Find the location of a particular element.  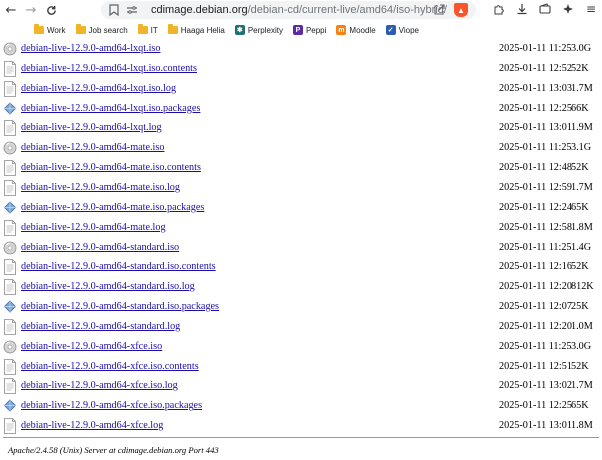

file-modified-date: 2025-01-11 13:02 is located at coordinates (535, 386).